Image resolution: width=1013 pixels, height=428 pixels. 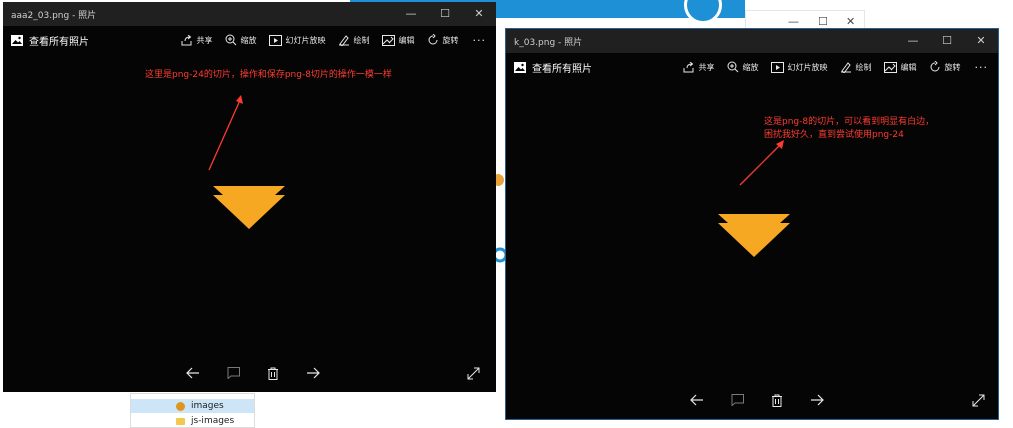 I want to click on annotation-text: 这里是png-24的切片，操作和保存png-8切片的操作一模一样, so click(x=268, y=75).